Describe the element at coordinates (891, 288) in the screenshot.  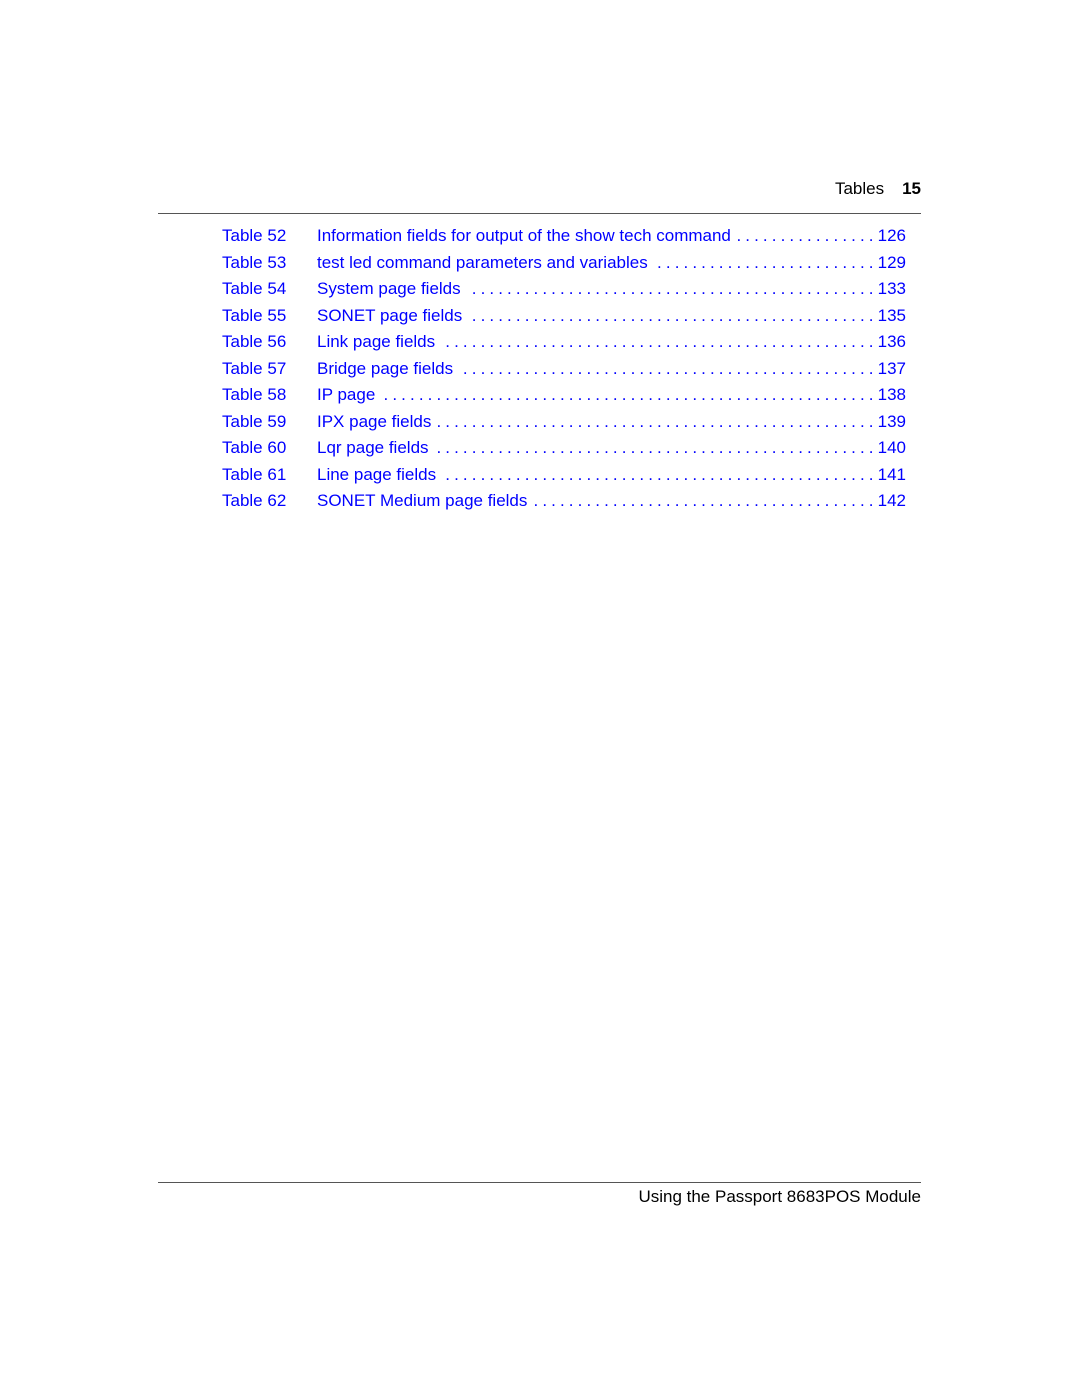
I see `toc-entry-page: 133` at that location.